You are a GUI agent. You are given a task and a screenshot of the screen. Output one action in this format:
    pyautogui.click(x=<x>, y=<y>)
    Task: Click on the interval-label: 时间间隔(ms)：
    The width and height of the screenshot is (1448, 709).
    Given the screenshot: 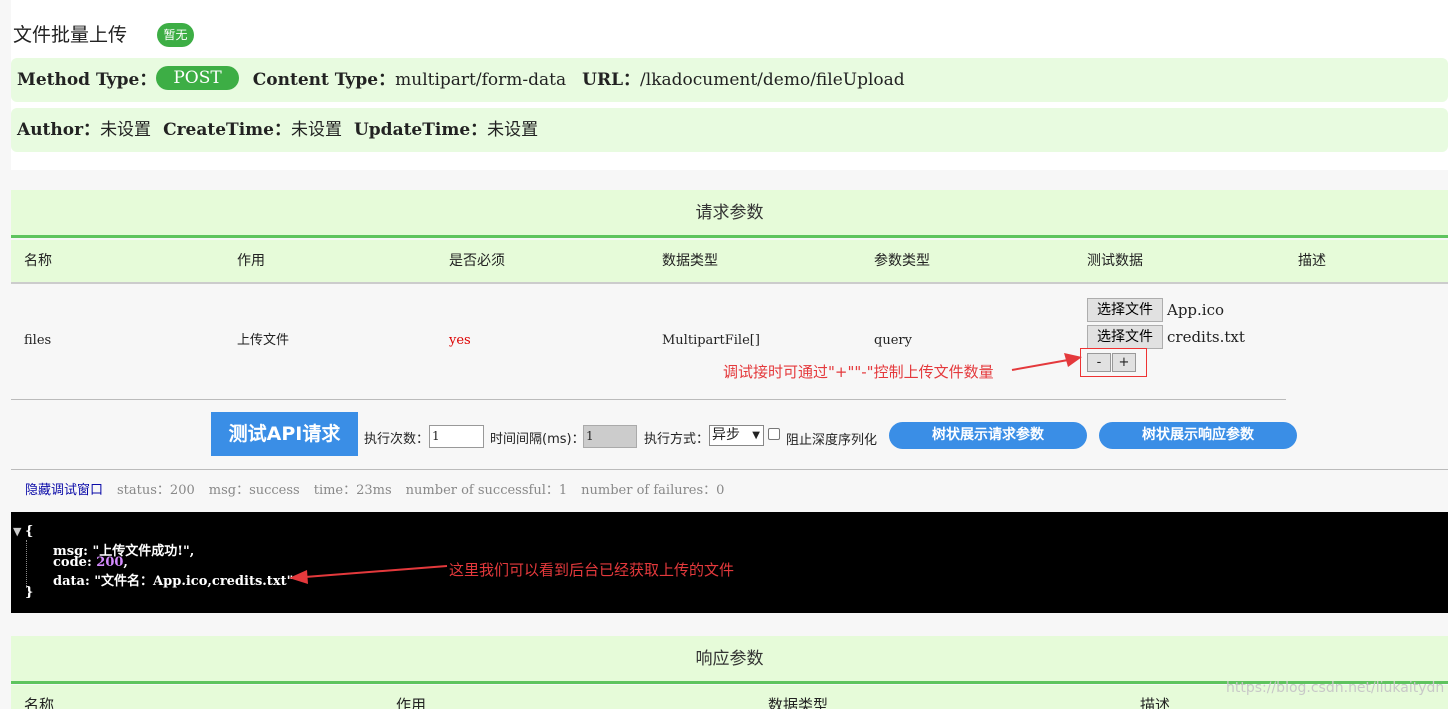 What is the action you would take?
    pyautogui.click(x=537, y=439)
    